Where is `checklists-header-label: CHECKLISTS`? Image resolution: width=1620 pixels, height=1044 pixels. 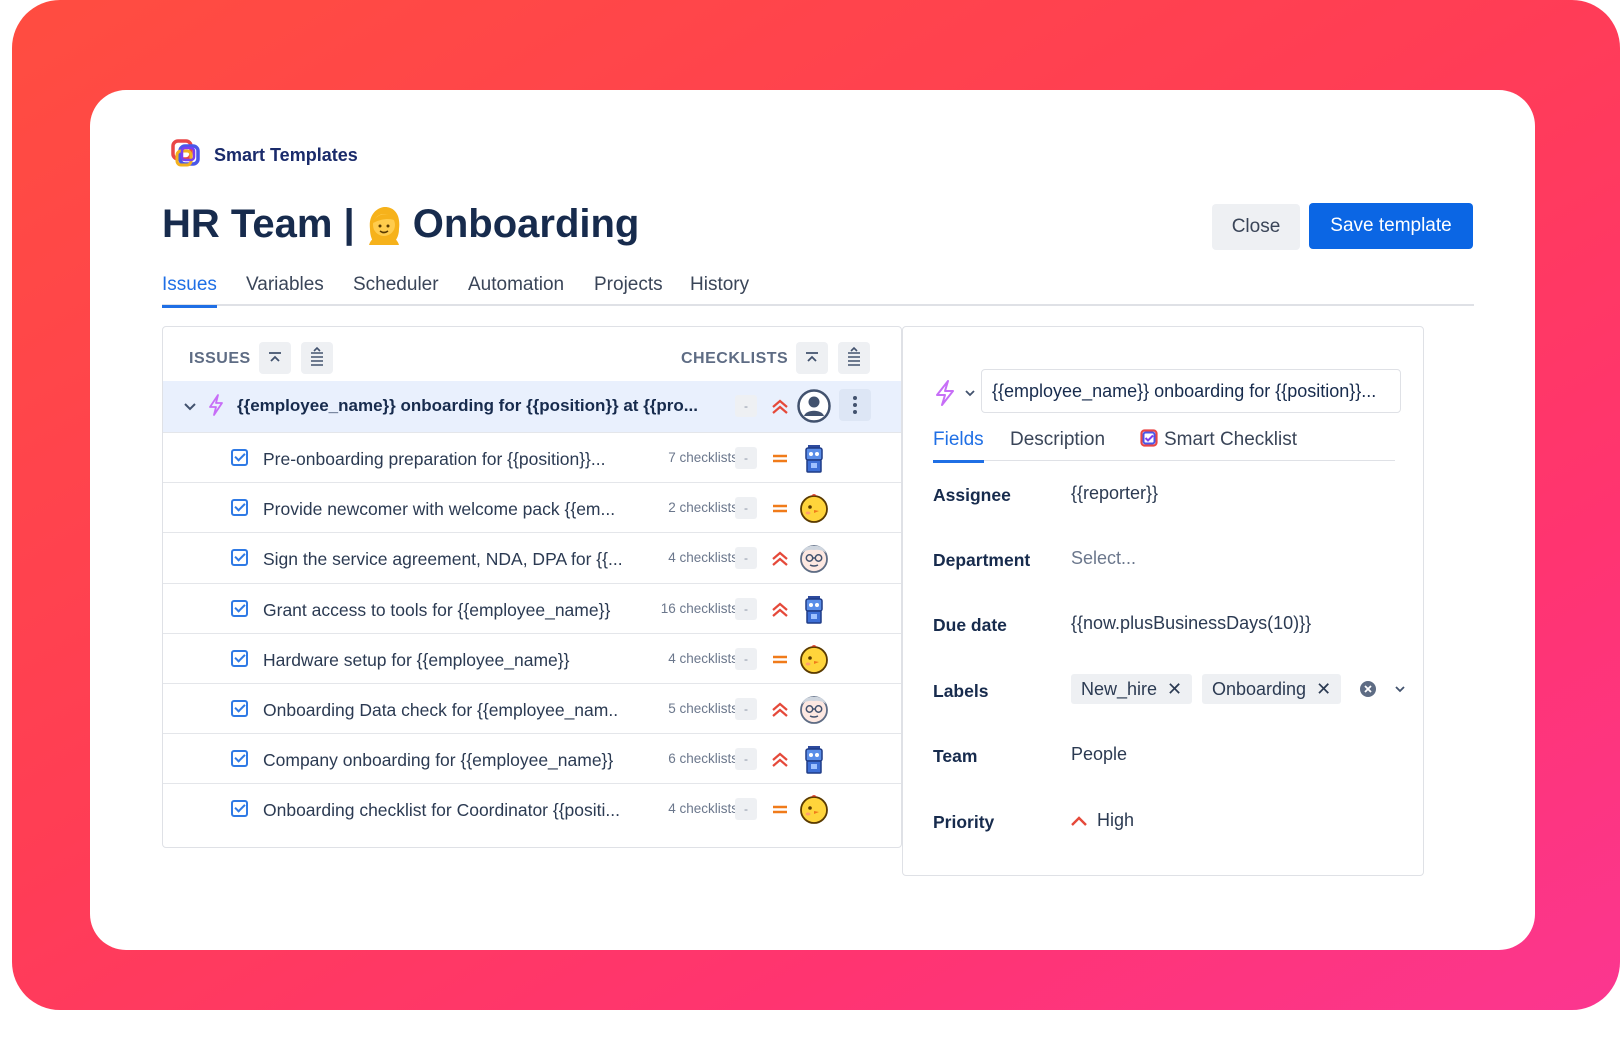
checklists-header-label: CHECKLISTS is located at coordinates (735, 358).